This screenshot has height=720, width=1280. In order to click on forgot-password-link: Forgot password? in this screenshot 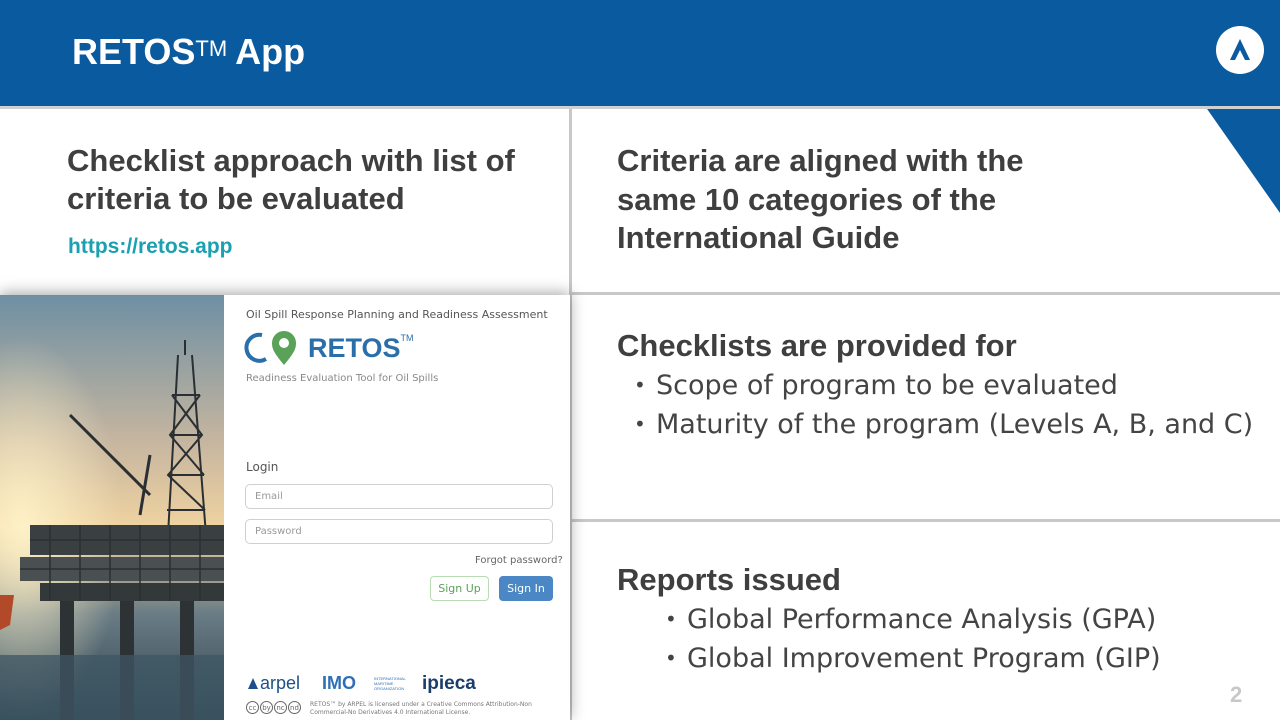, I will do `click(519, 560)`.